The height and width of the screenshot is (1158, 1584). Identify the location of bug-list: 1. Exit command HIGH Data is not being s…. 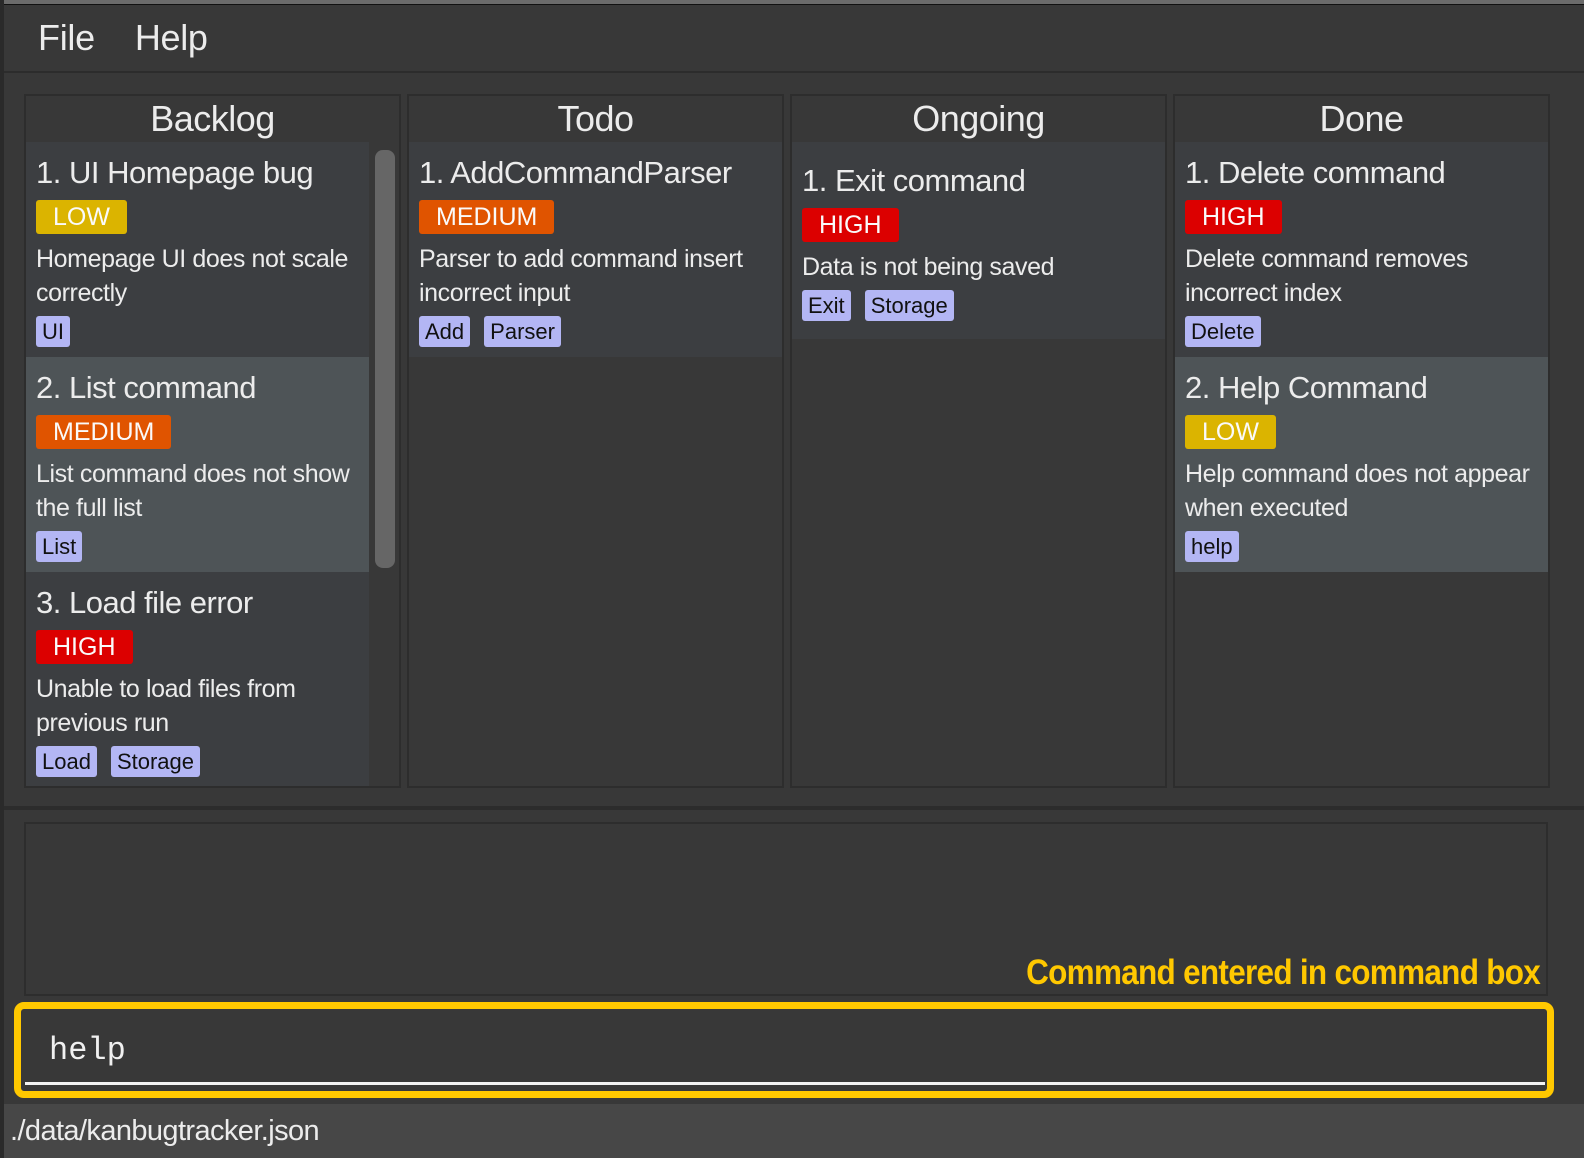
(978, 464).